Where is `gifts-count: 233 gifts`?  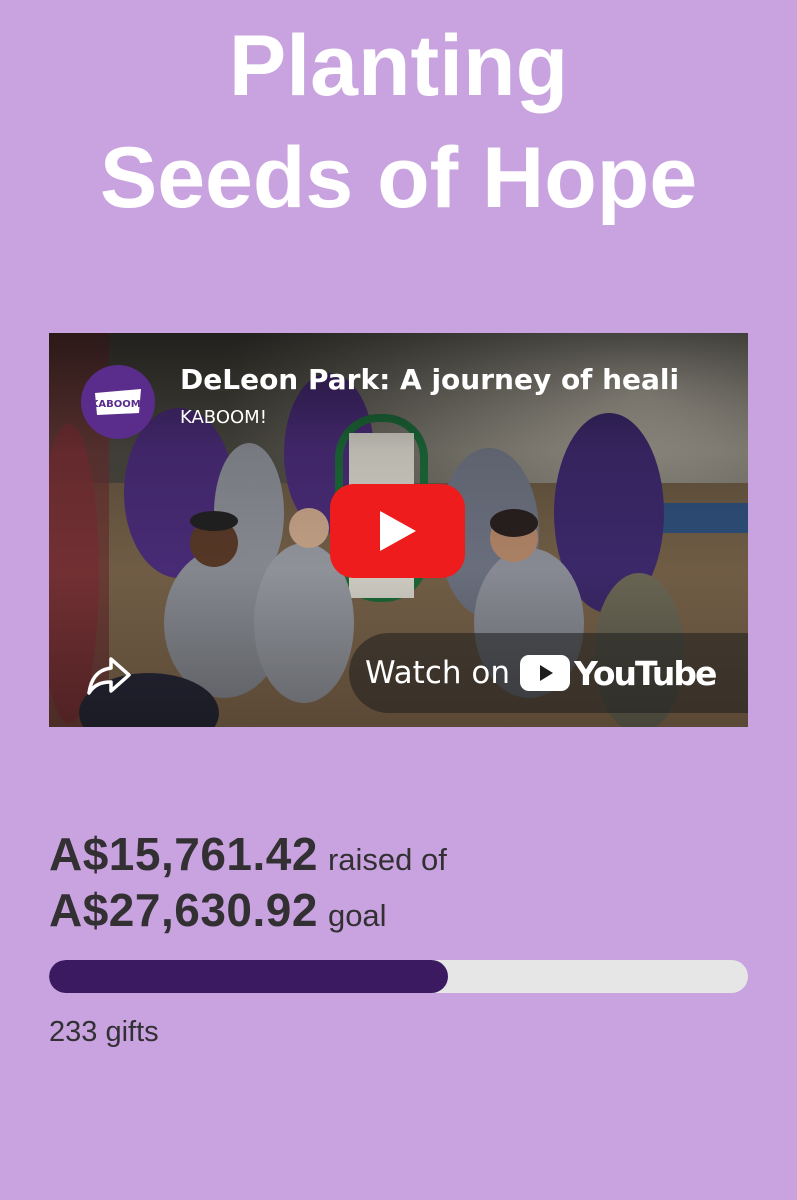
gifts-count: 233 gifts is located at coordinates (104, 1032).